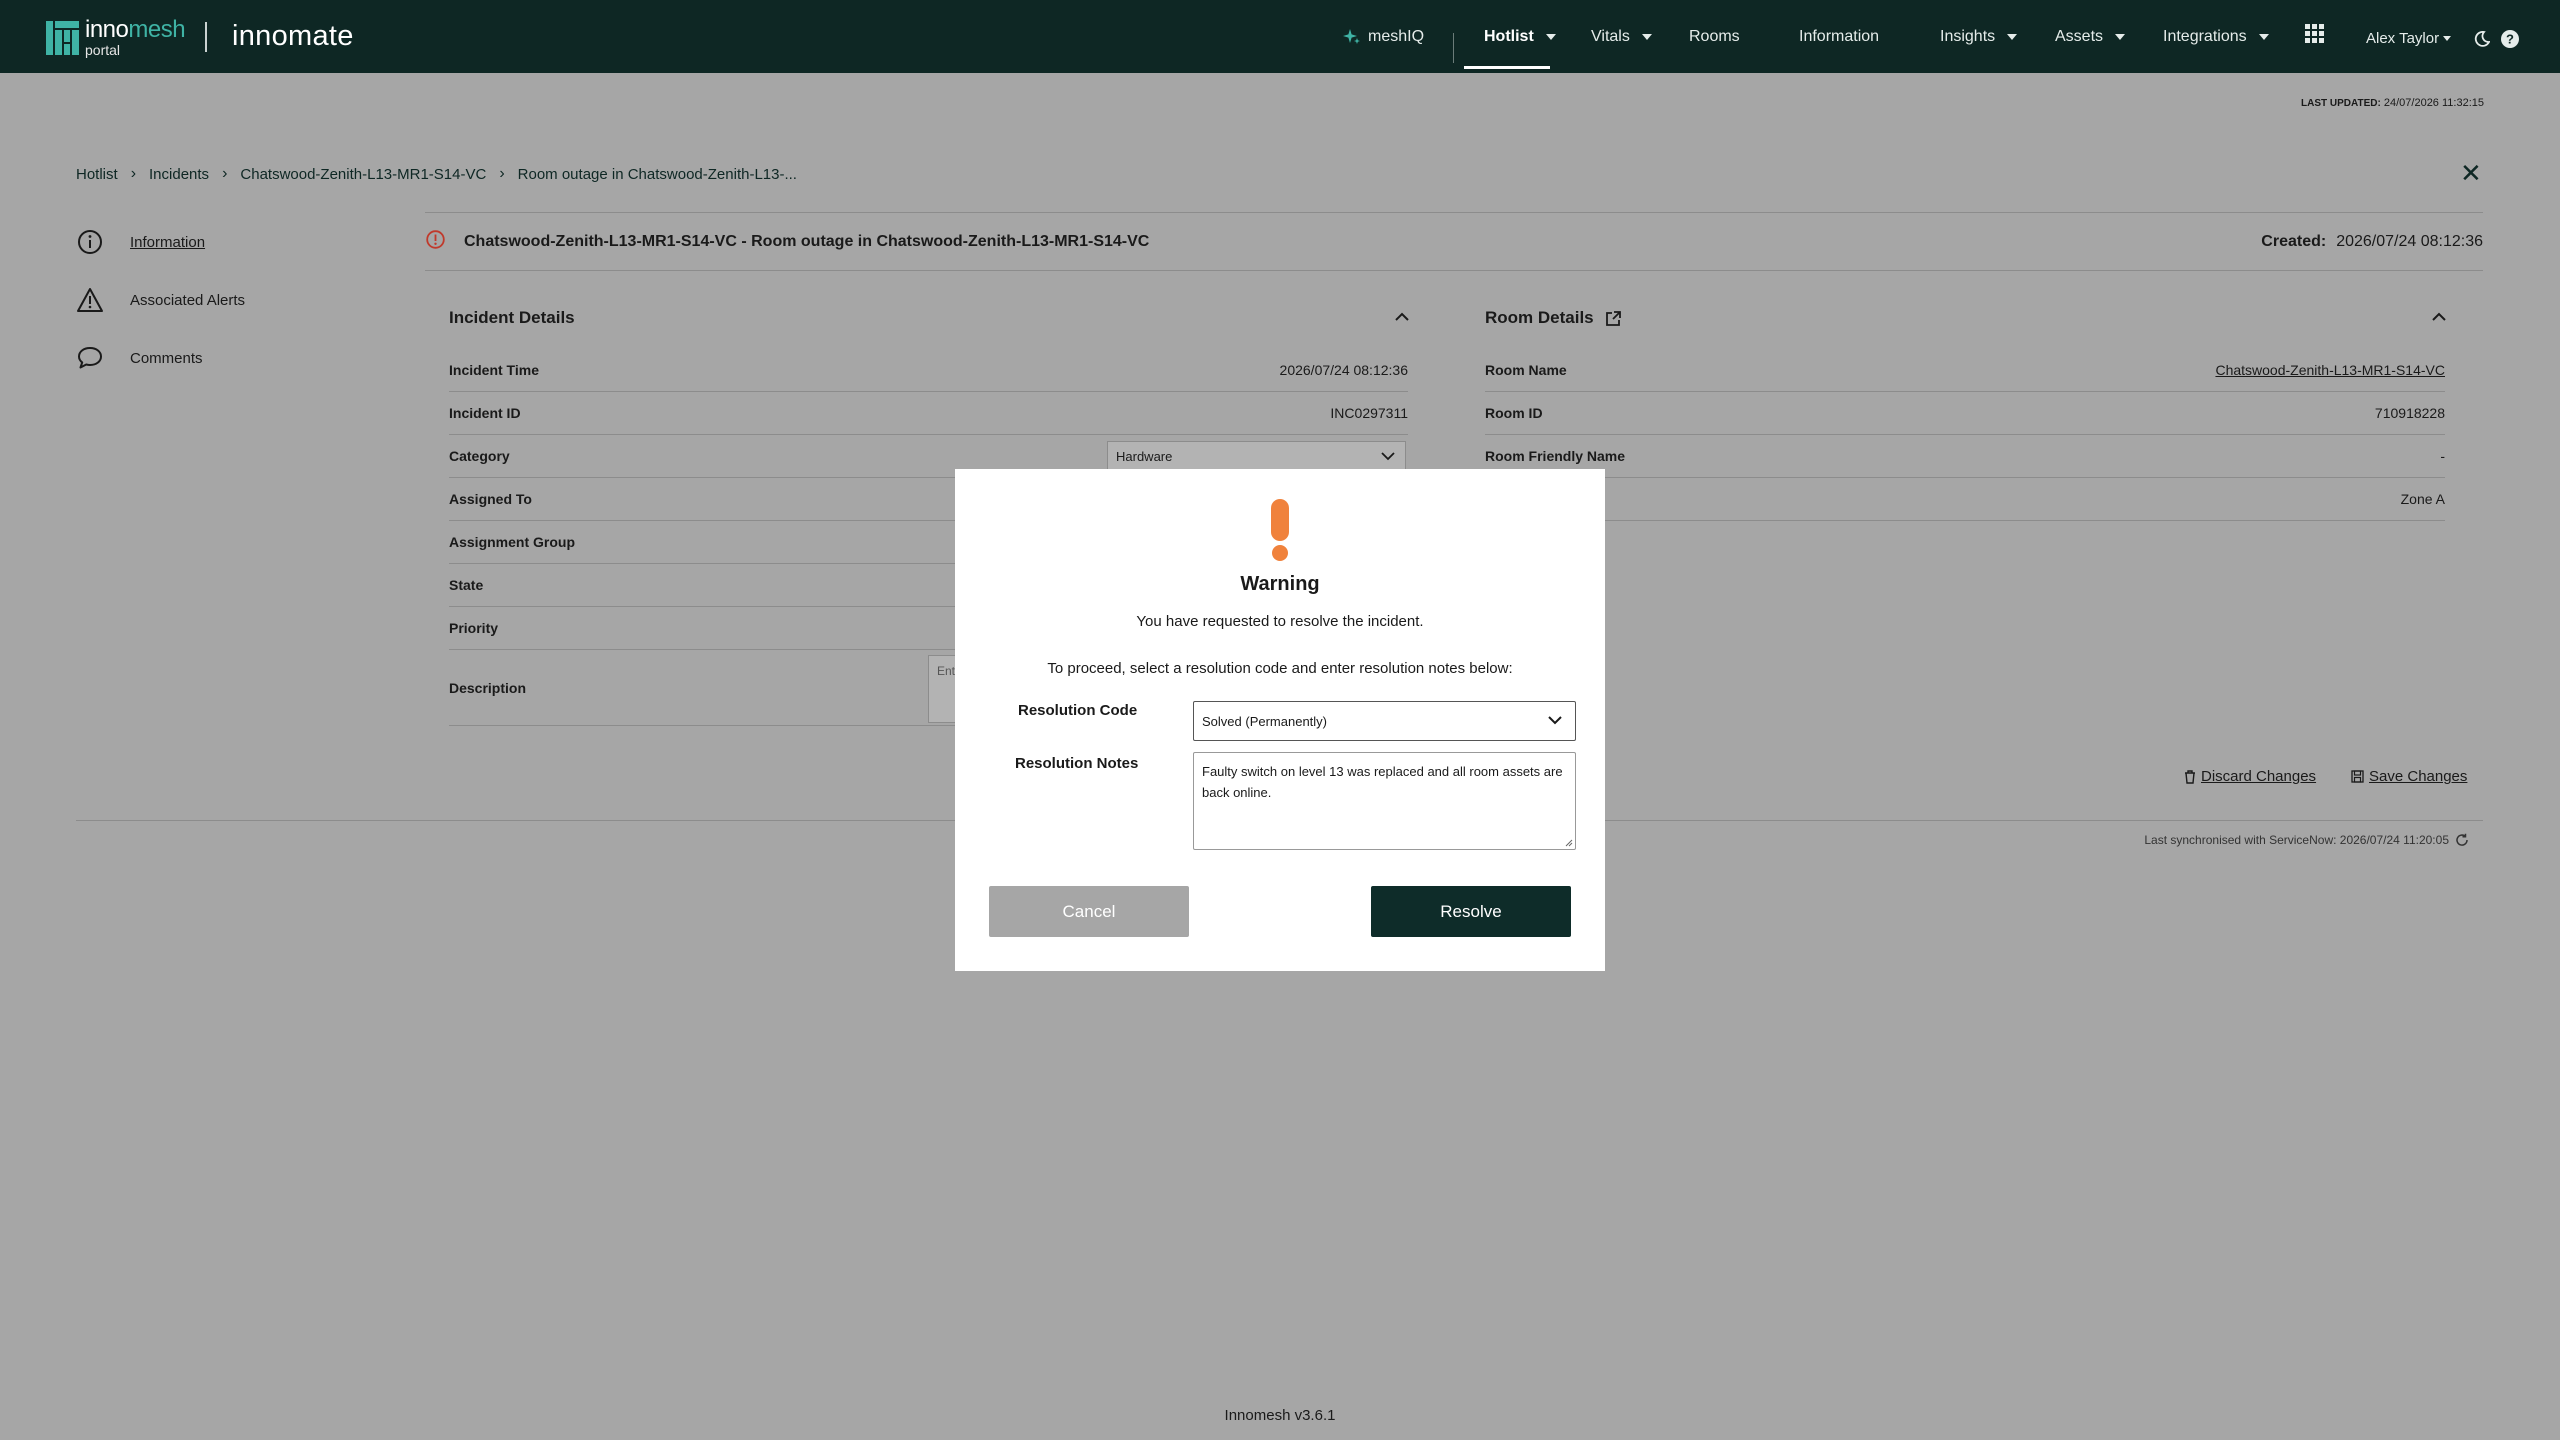 The height and width of the screenshot is (1440, 2560). Describe the element at coordinates (2409, 413) in the screenshot. I see `row-value: 710918228` at that location.